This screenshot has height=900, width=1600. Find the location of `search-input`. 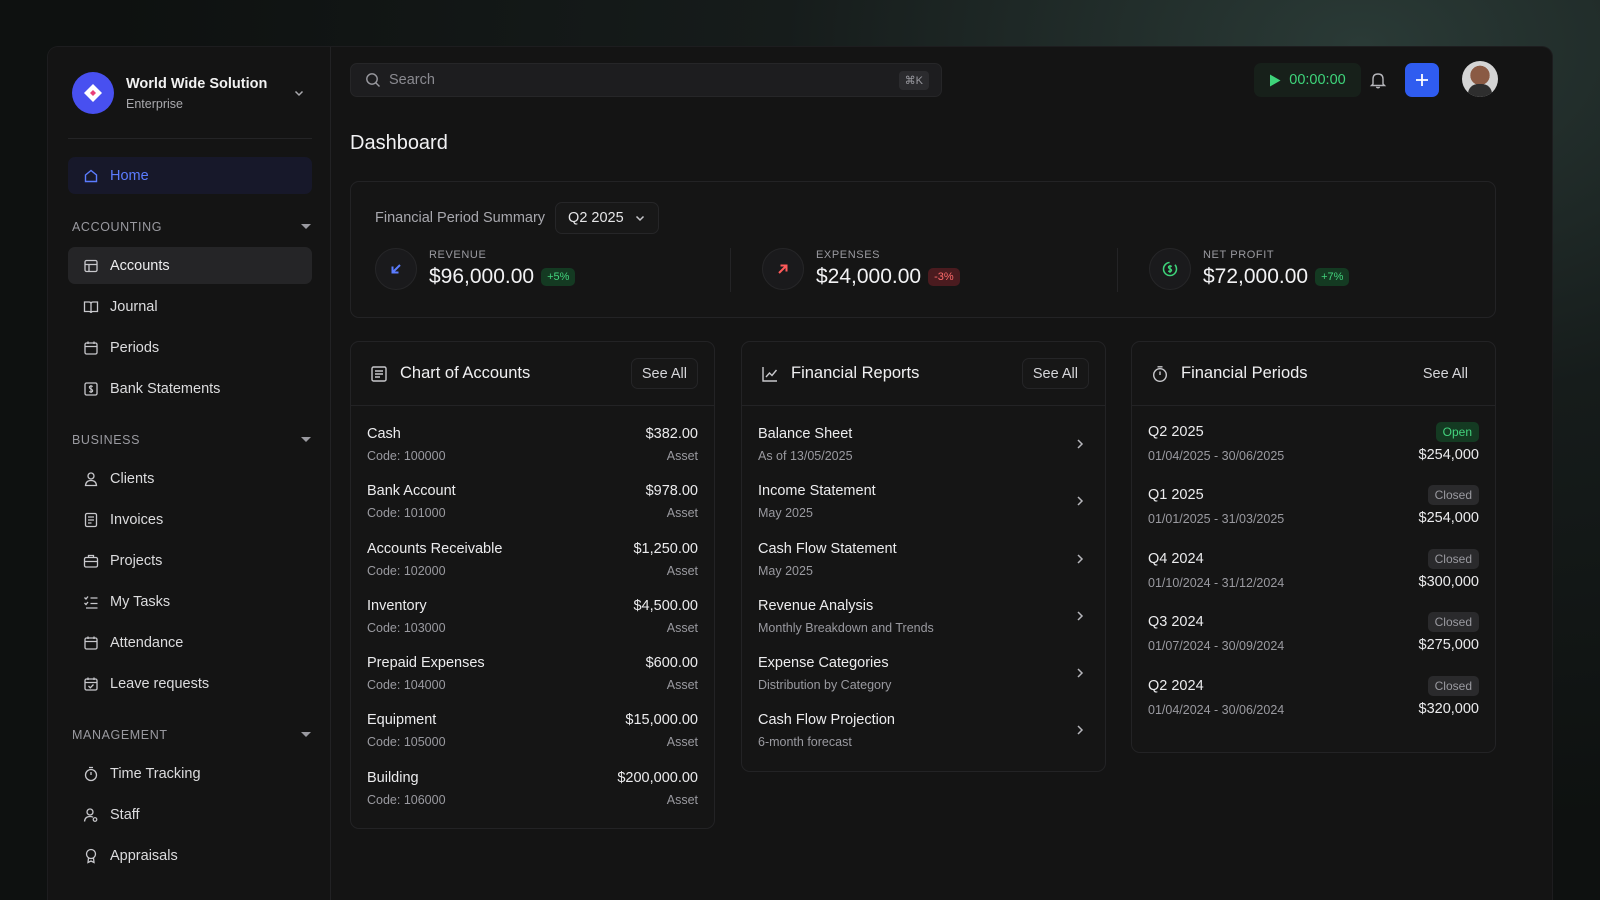

search-input is located at coordinates (644, 80).